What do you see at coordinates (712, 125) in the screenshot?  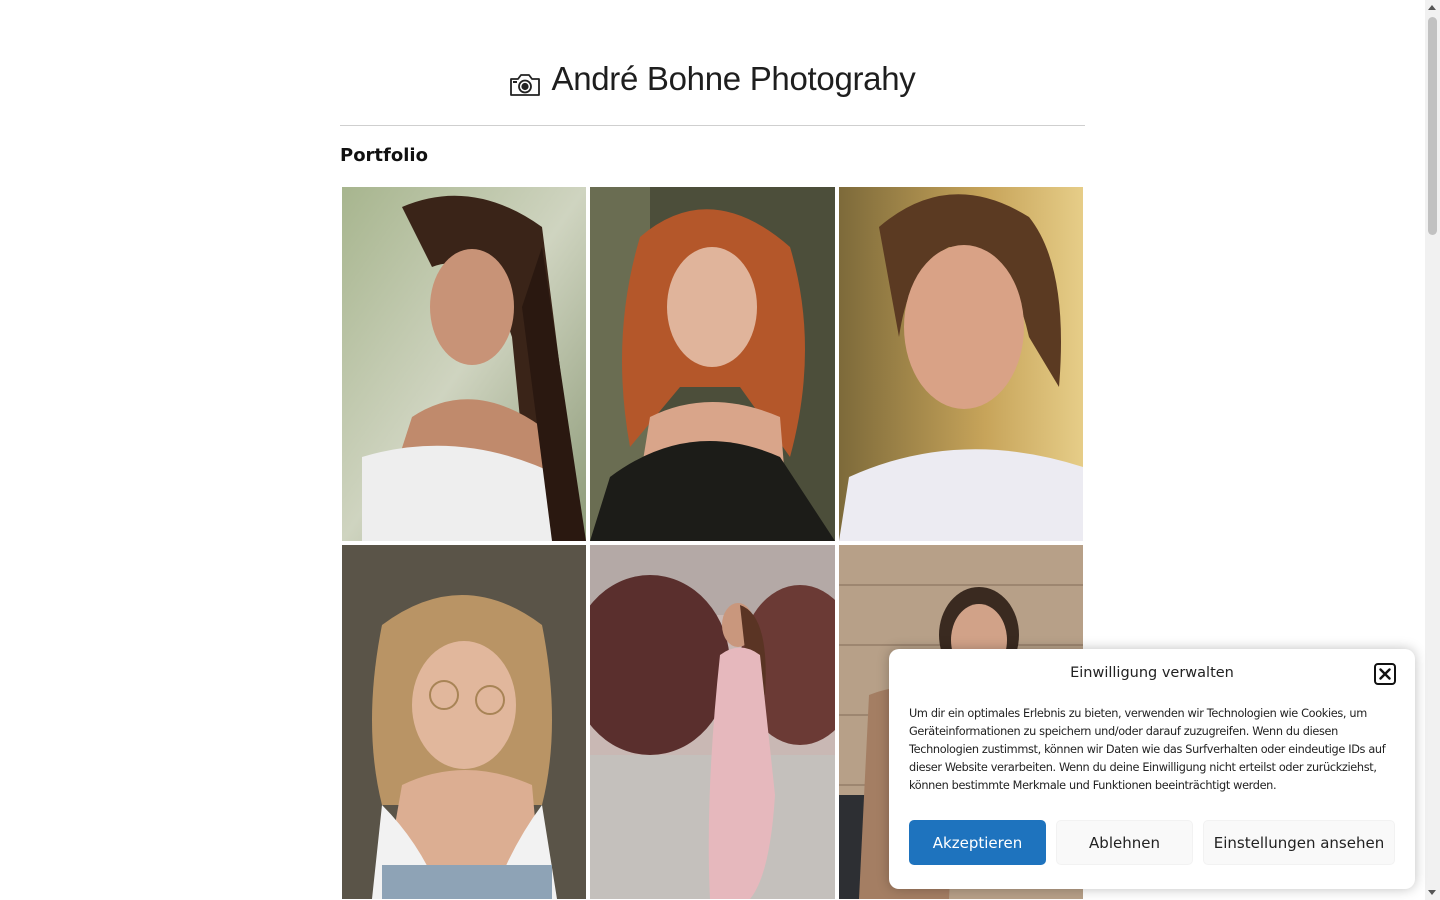 I see `header-divider` at bounding box center [712, 125].